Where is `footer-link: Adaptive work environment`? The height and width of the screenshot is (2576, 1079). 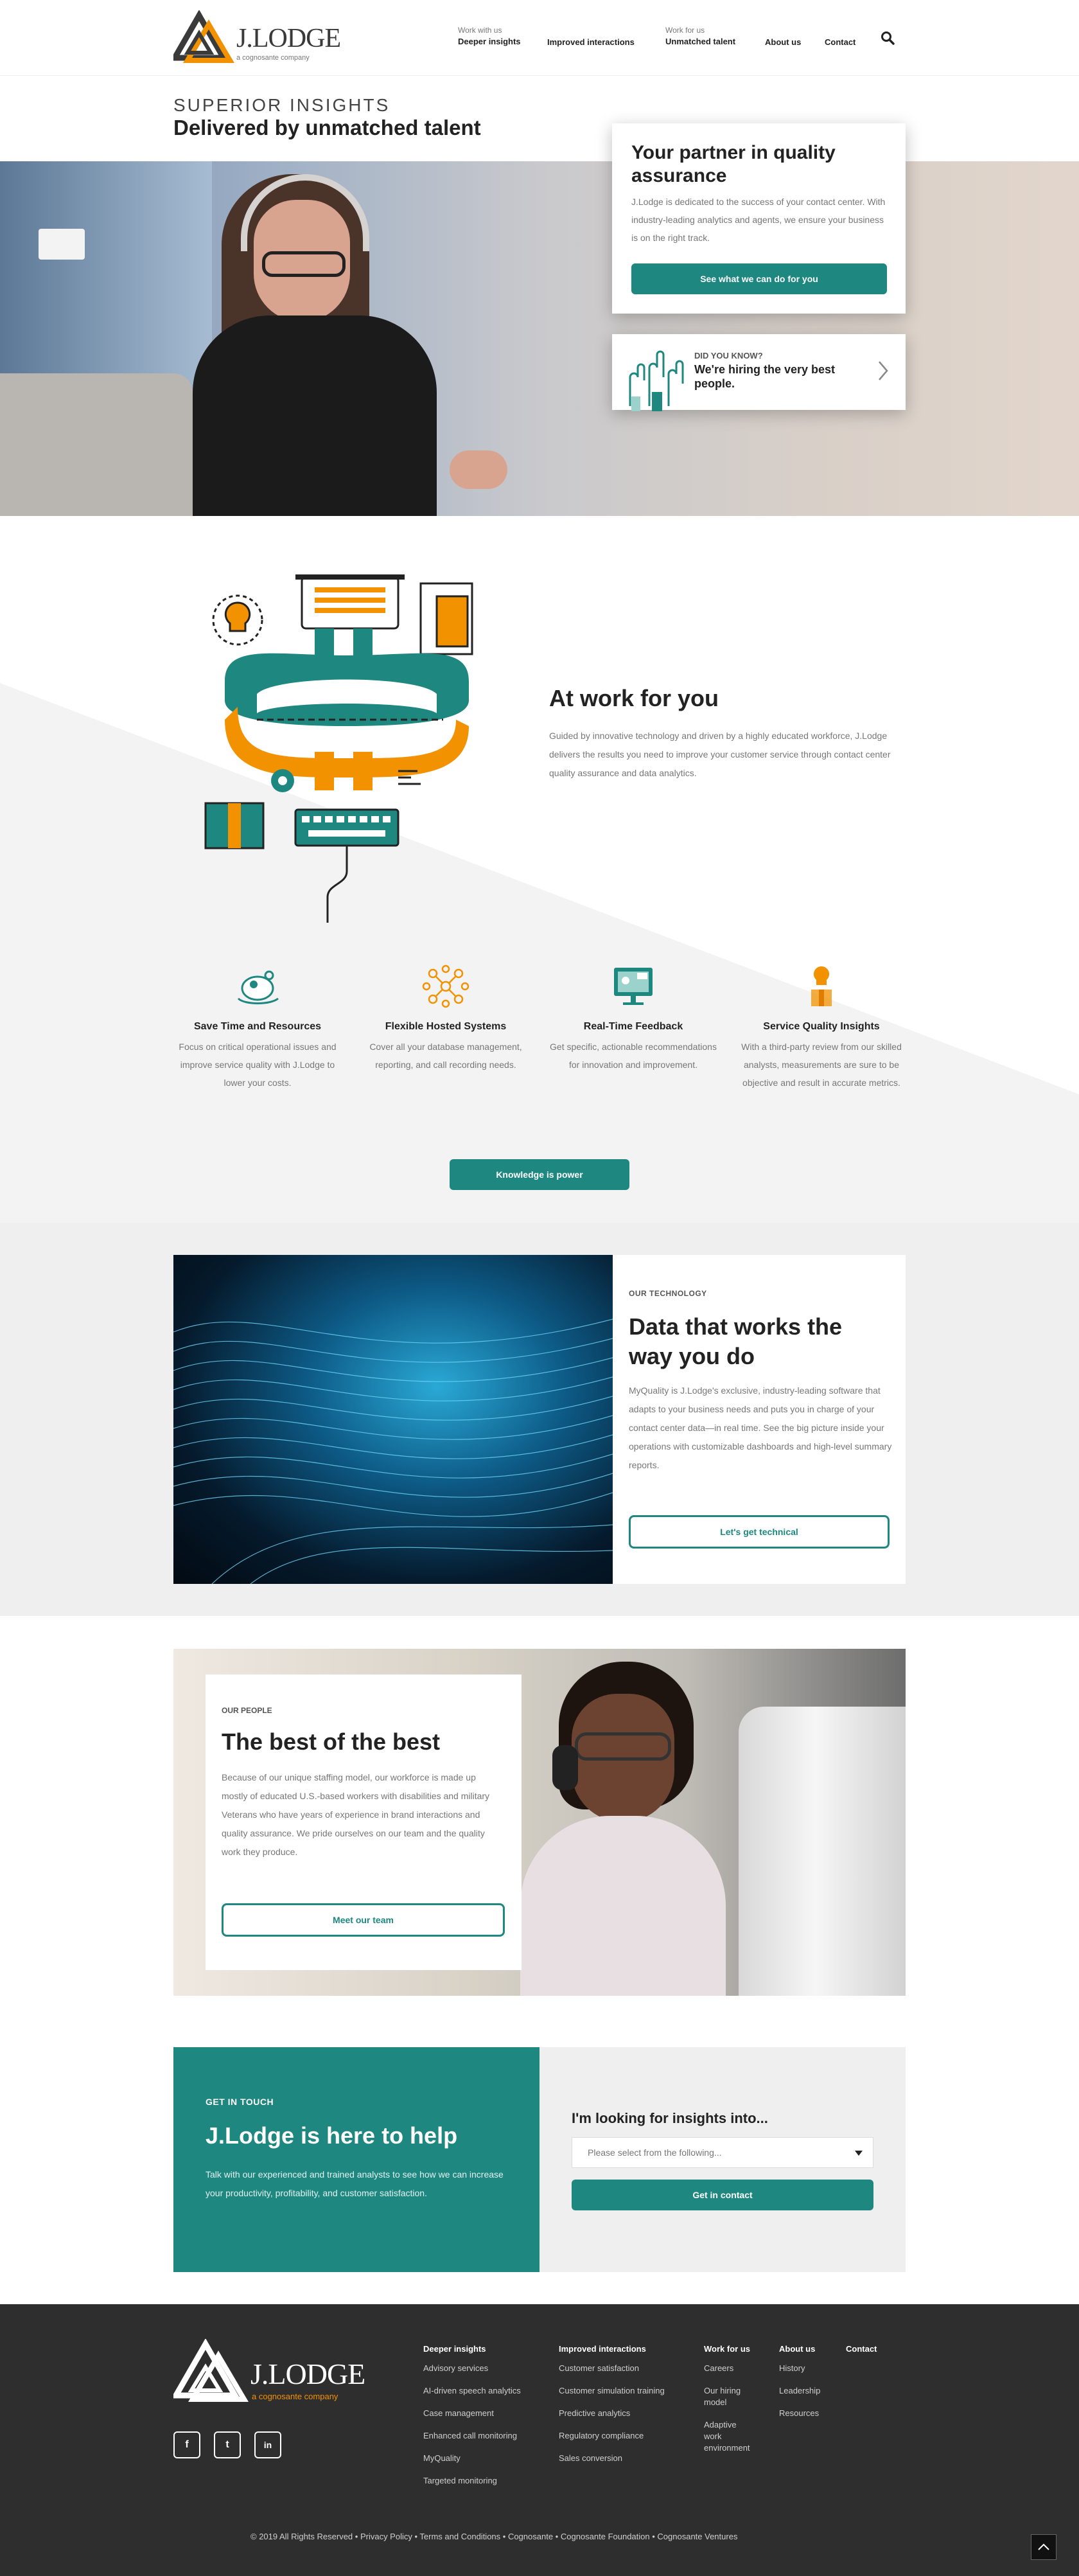
footer-link: Adaptive work environment is located at coordinates (729, 2437).